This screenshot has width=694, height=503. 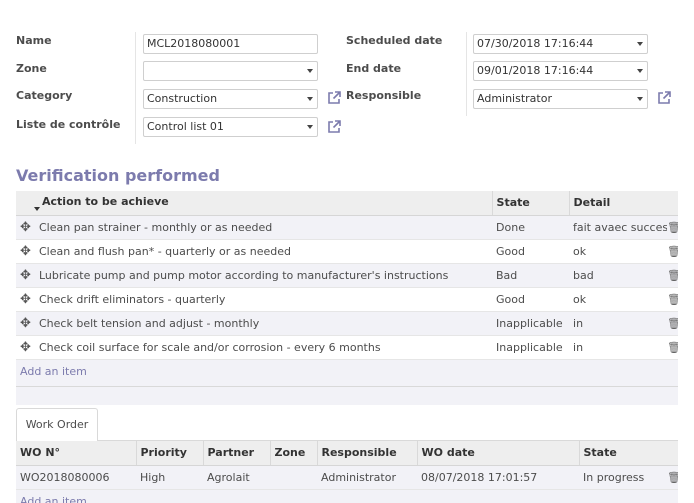 I want to click on sort-caret-icon, so click(x=37, y=208).